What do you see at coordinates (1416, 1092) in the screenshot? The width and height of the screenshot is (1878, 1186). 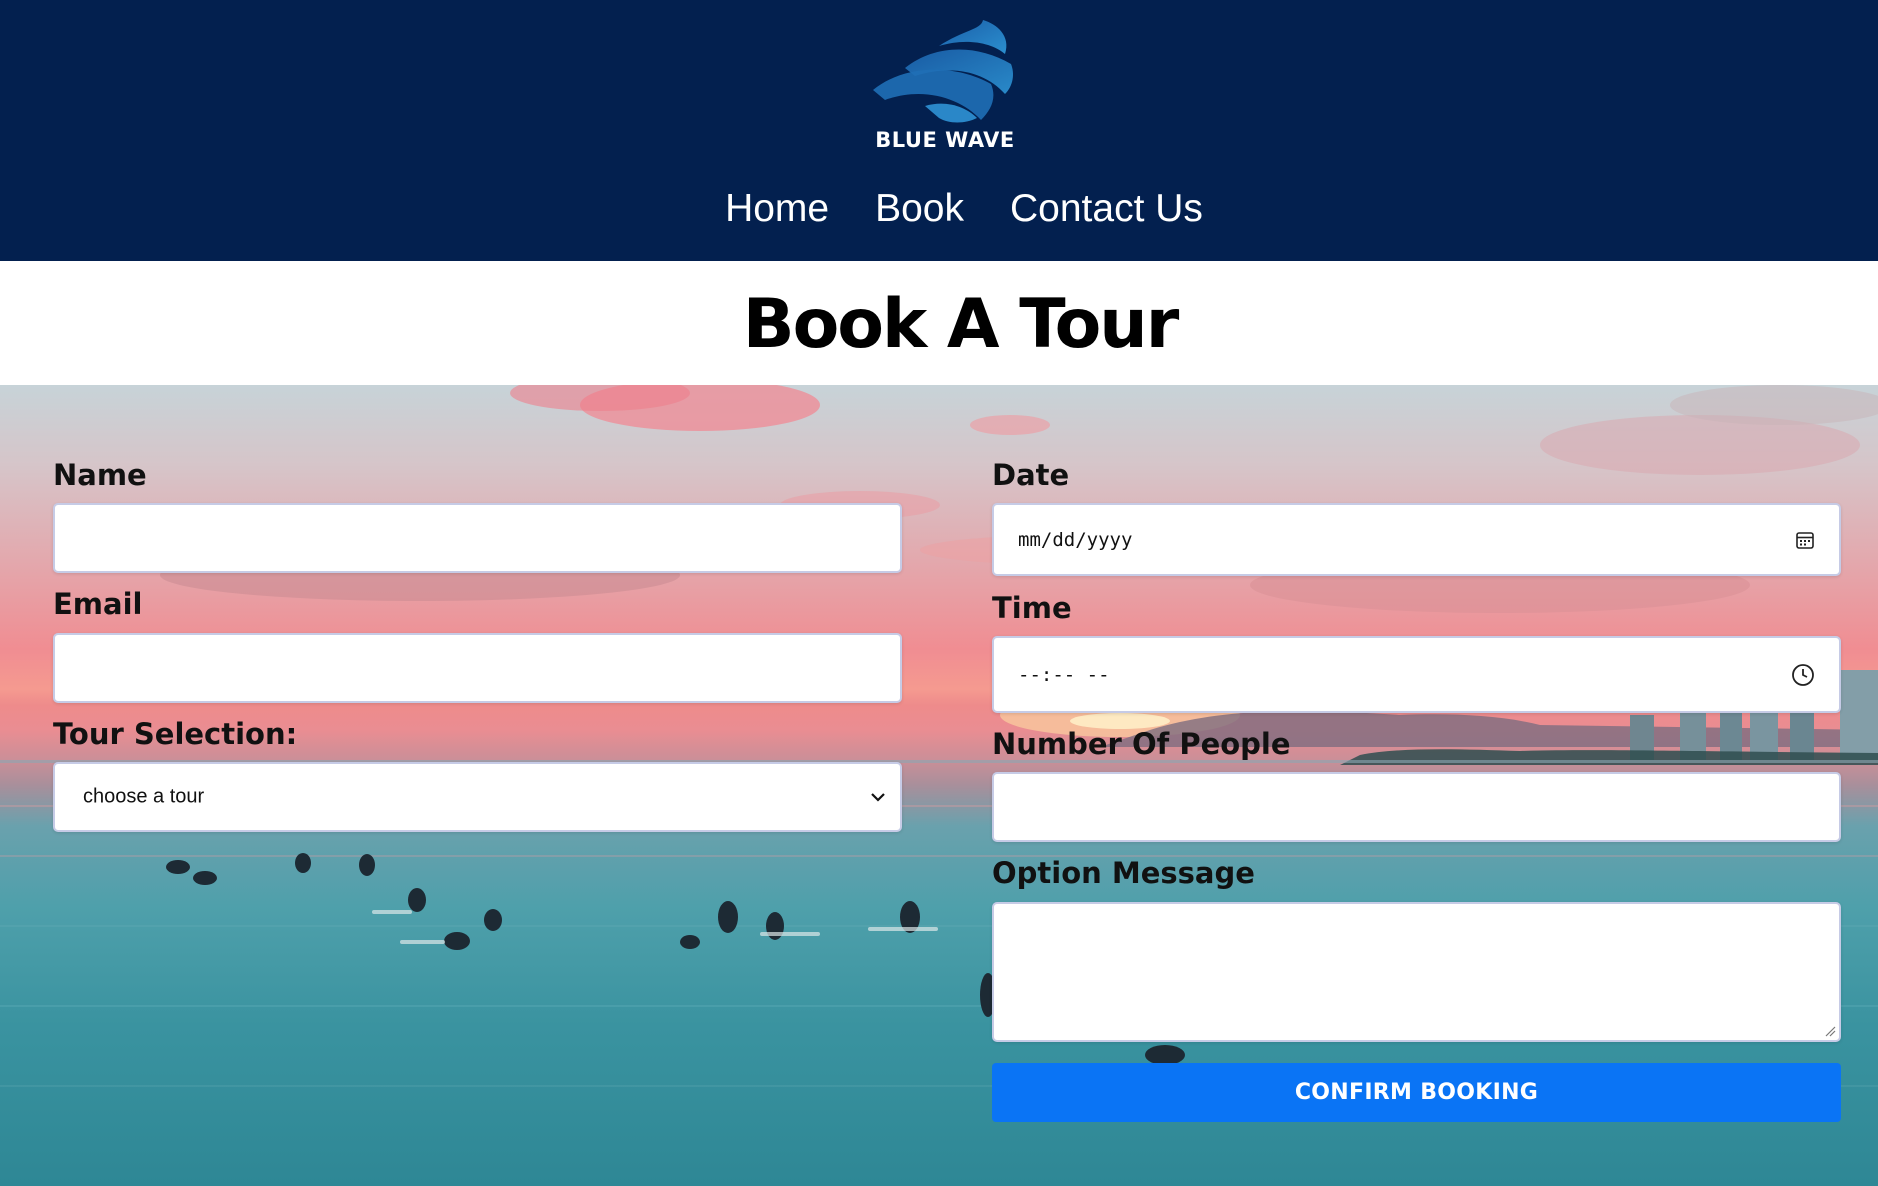 I see `confirm-booking-button: CONFIRM BOOKING` at bounding box center [1416, 1092].